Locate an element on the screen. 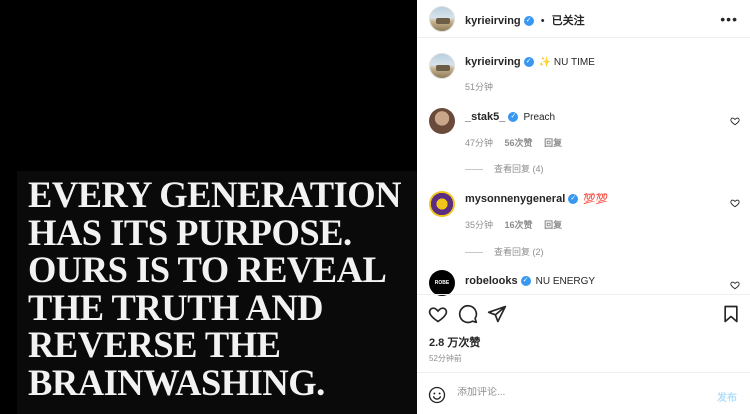  quote-line: OURS IS TO REVEAL is located at coordinates (207, 270).